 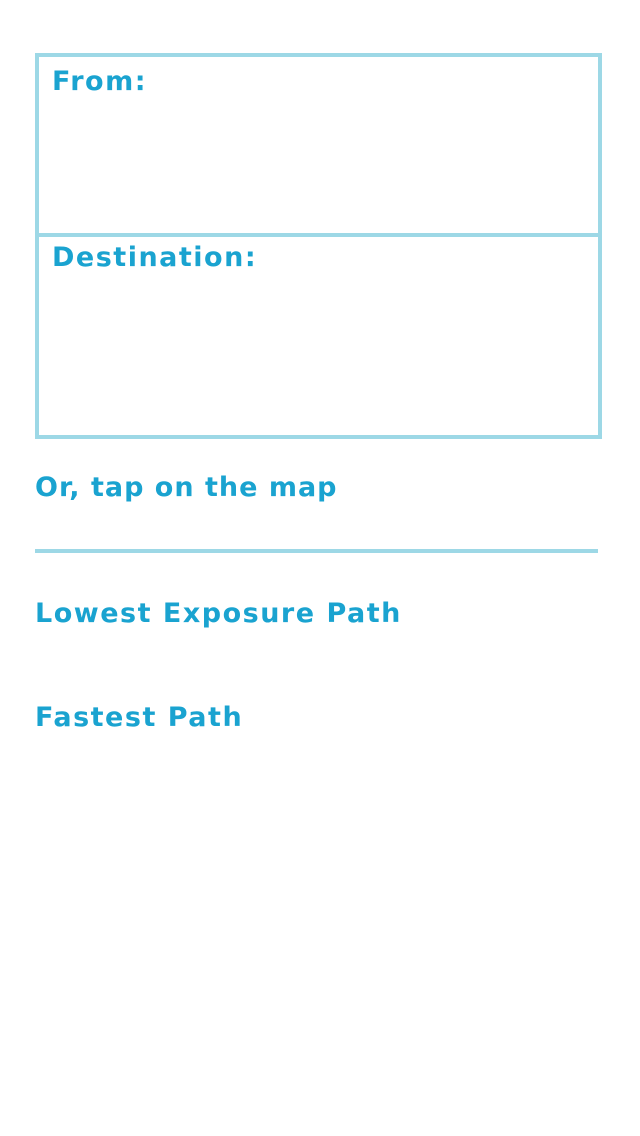 I want to click on from-label: From:, so click(x=100, y=81).